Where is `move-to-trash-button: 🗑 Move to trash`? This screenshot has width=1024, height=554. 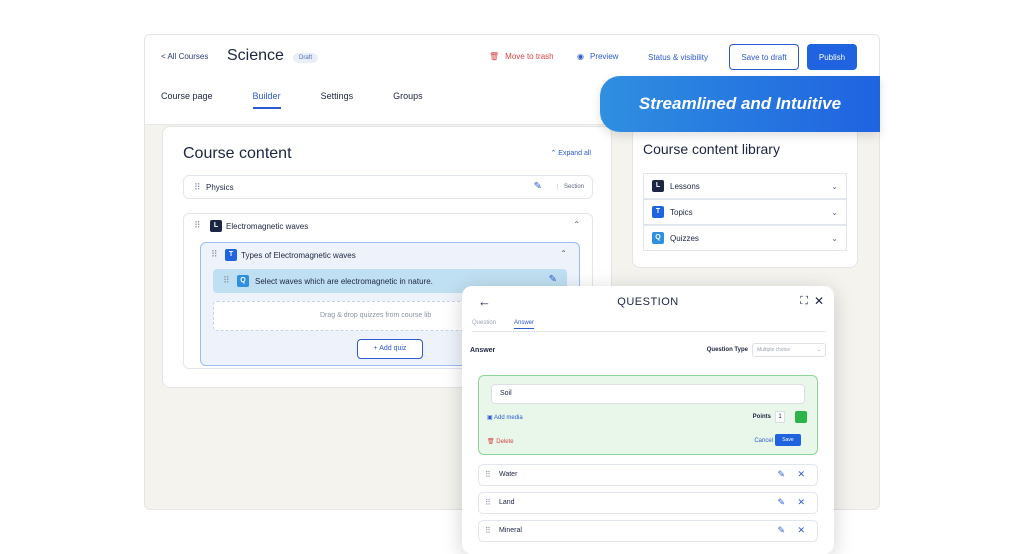
move-to-trash-button: 🗑 Move to trash is located at coordinates (521, 56).